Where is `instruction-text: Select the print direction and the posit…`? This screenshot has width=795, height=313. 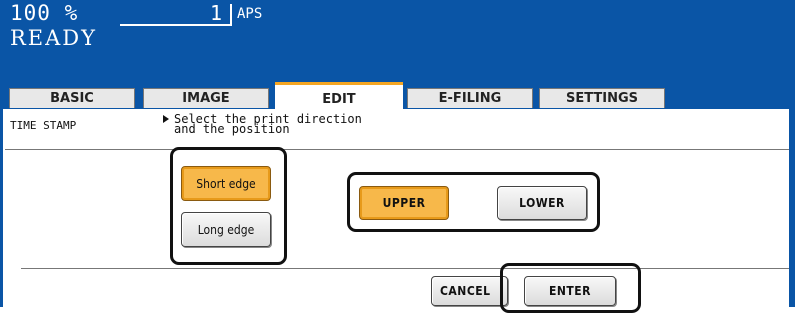 instruction-text: Select the print direction and the posit… is located at coordinates (262, 124).